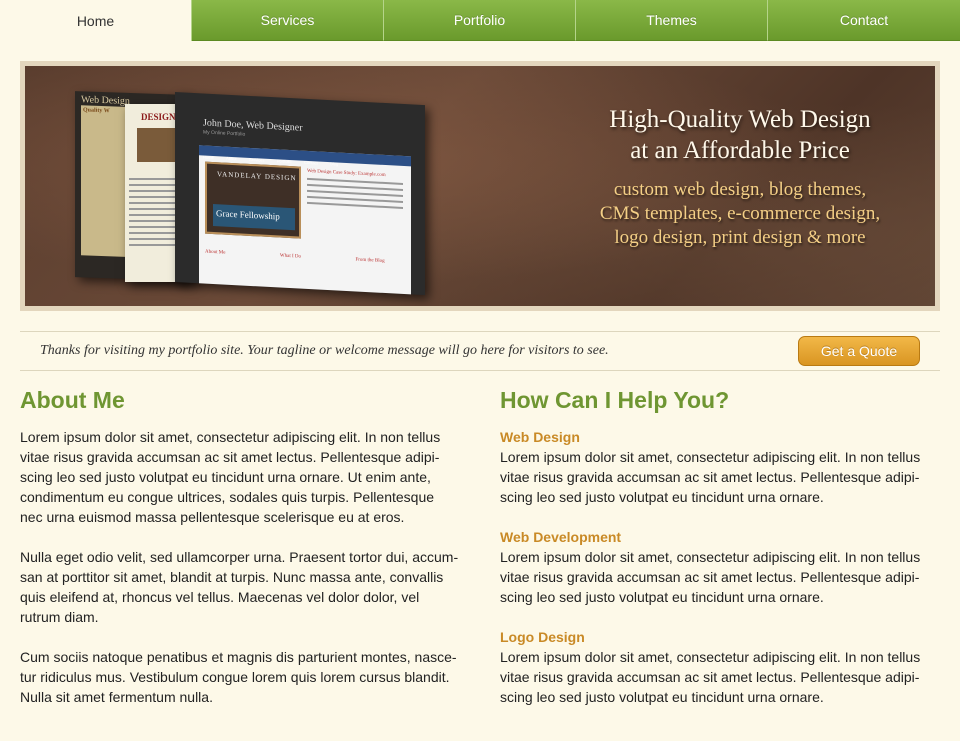 This screenshot has width=960, height=741. I want to click on screenshot-3-col-title: What I Do, so click(290, 256).